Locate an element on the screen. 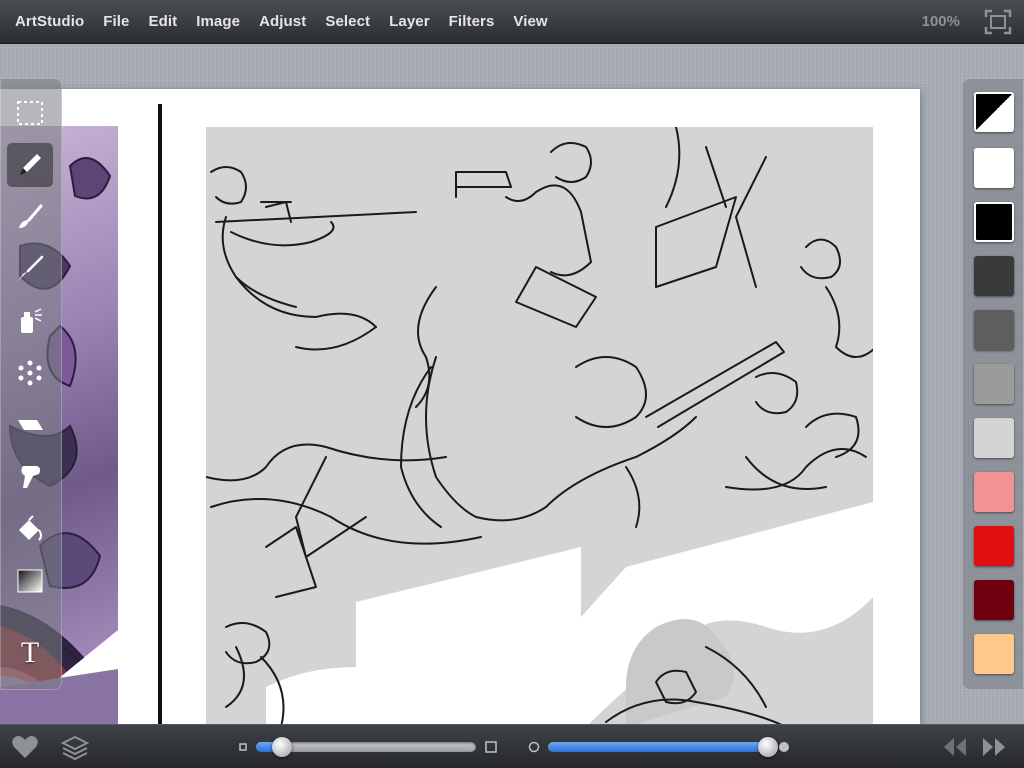 This screenshot has width=1024, height=768. eraser-tool is located at coordinates (30, 425).